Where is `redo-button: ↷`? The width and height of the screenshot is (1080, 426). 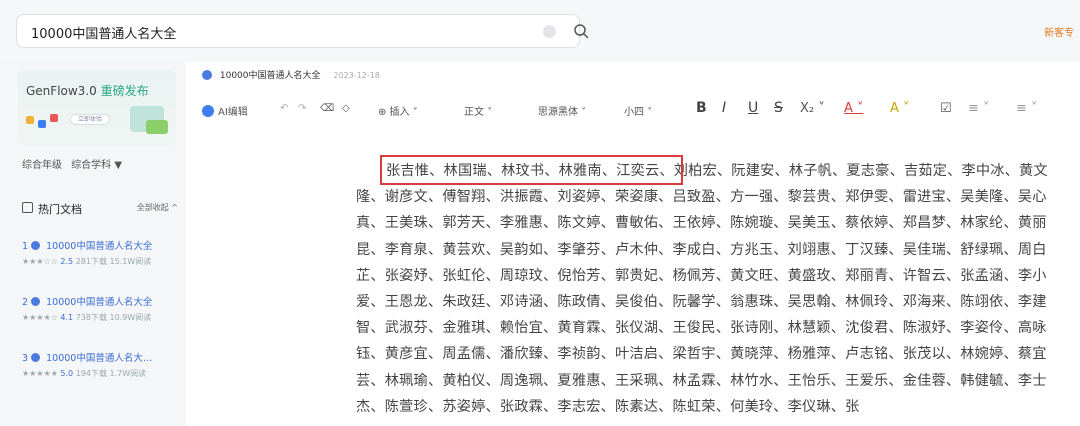
redo-button: ↷ is located at coordinates (302, 108).